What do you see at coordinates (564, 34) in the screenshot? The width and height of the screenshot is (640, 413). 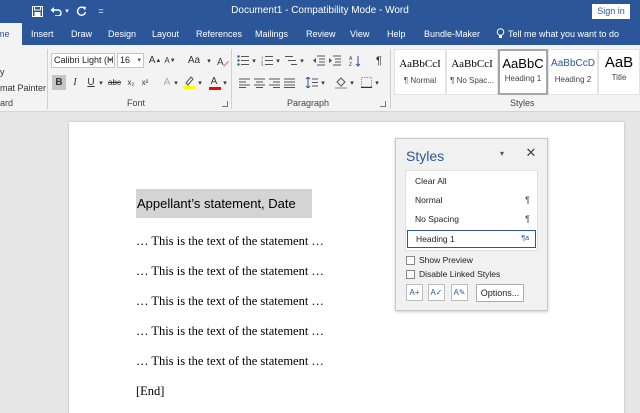 I see `tell-me-label: Tell me what you want to do` at bounding box center [564, 34].